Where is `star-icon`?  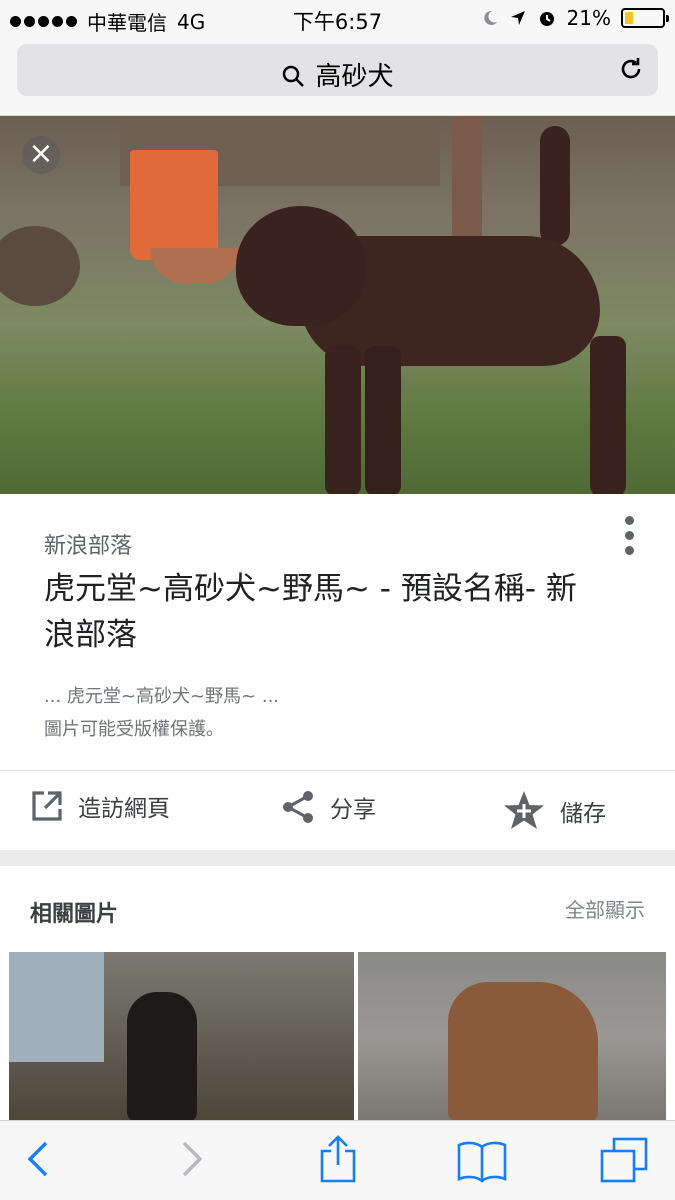 star-icon is located at coordinates (524, 810).